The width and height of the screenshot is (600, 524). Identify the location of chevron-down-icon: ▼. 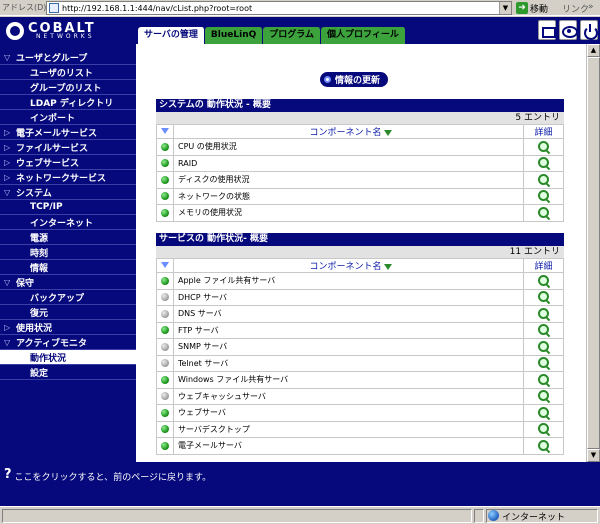
(505, 8).